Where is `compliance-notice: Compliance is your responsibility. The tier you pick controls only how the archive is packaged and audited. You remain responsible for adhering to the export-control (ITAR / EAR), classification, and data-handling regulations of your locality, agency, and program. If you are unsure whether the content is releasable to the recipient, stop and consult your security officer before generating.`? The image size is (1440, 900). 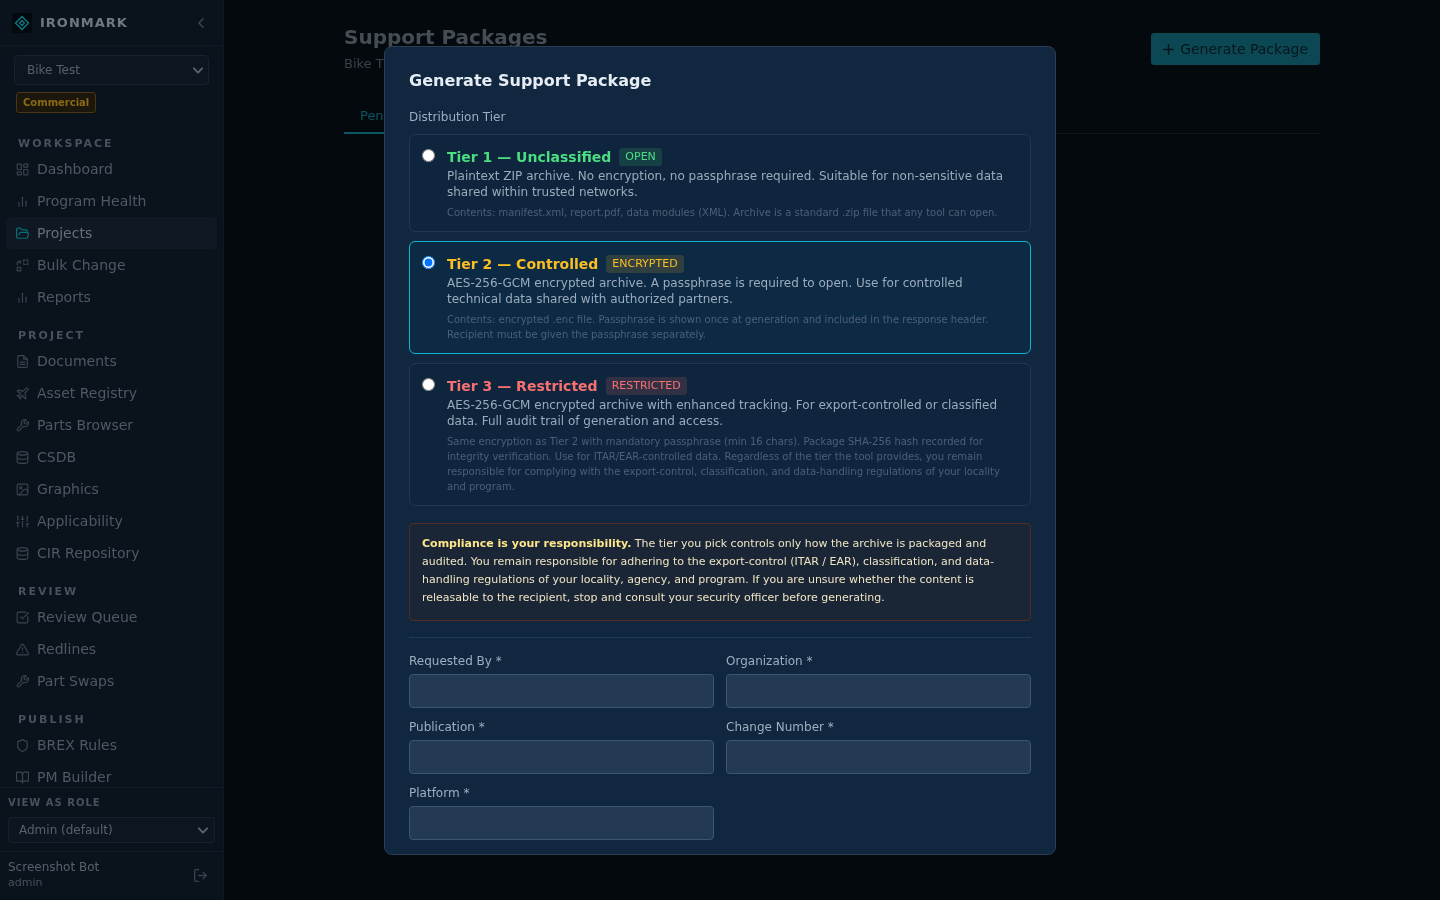
compliance-notice: Compliance is your responsibility. The tier you pick controls only how the archive is packaged and audited. You remain responsible for adhering to the export-control (ITAR / EAR), classification, and data-handling regulations of your locality, agency, and program. If you are unsure whether the content is releasable to the recipient, stop and consult your security officer before generating. is located at coordinates (720, 572).